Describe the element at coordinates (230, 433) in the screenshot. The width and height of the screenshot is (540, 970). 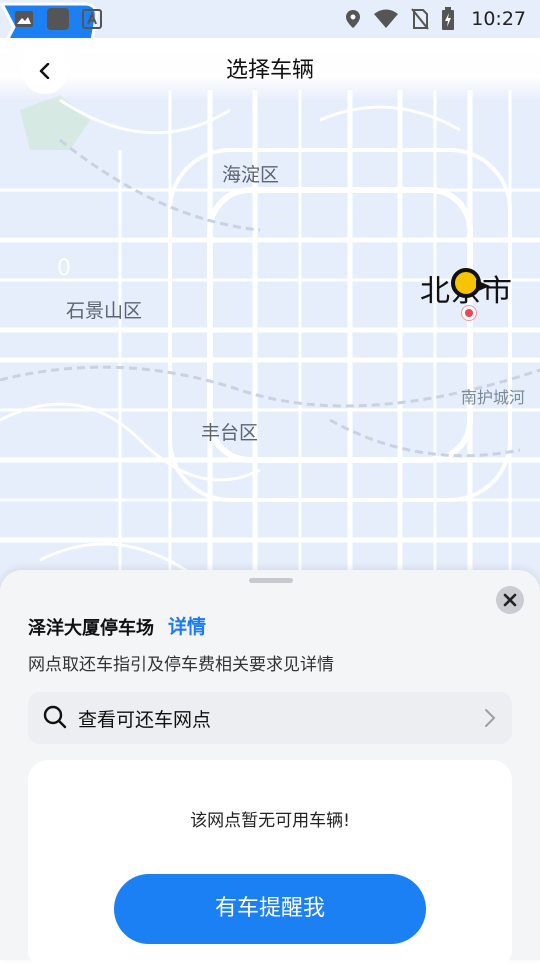
I see `district-label-fengtai: 丰台区` at that location.